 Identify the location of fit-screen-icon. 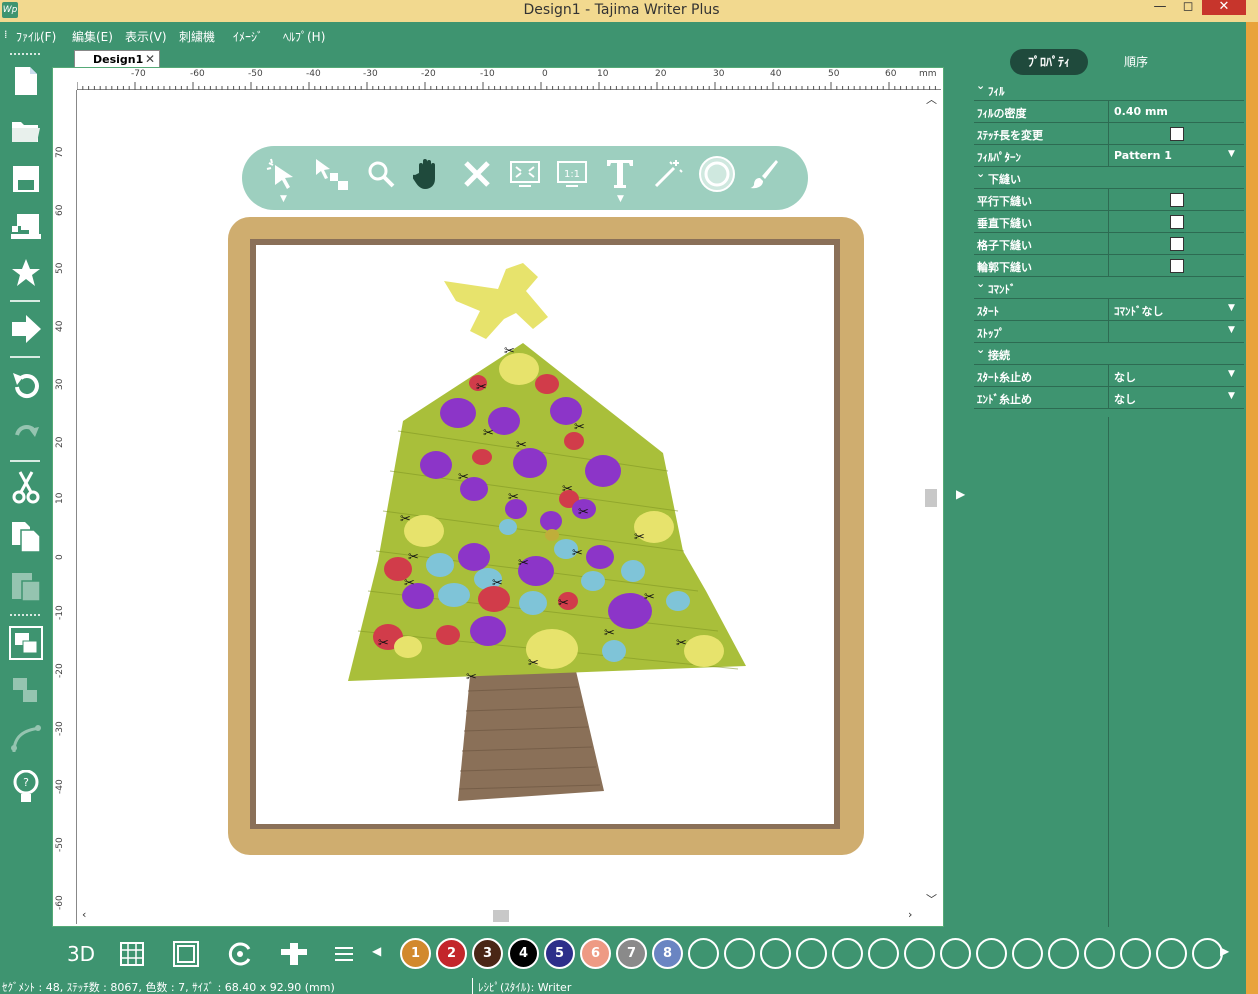
(525, 174).